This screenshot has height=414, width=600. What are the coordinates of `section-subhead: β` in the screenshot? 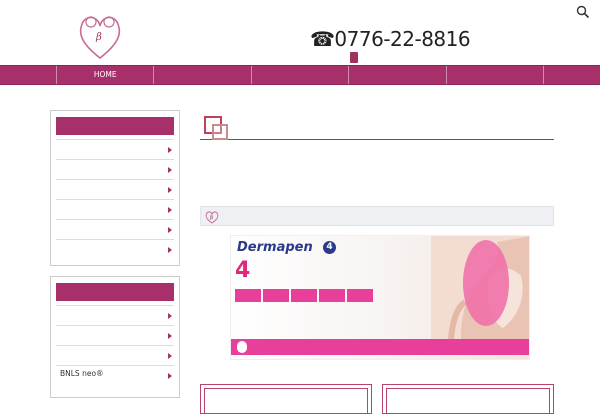 It's located at (377, 216).